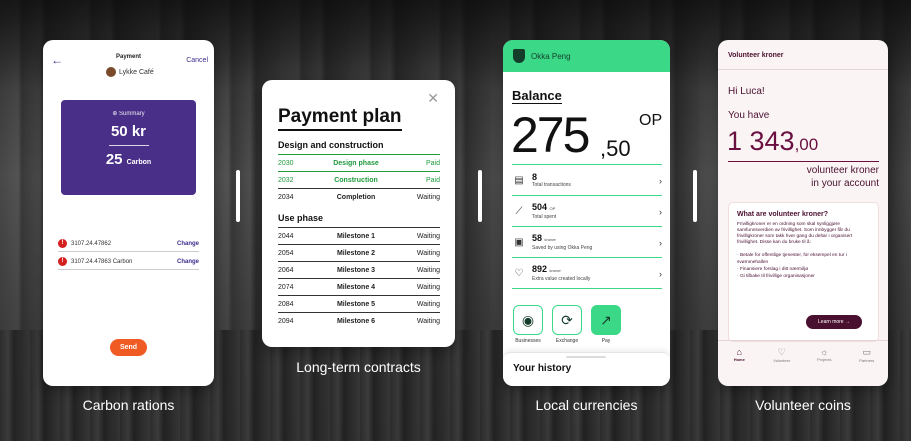  Describe the element at coordinates (651, 120) in the screenshot. I see `currency-code: OP` at that location.